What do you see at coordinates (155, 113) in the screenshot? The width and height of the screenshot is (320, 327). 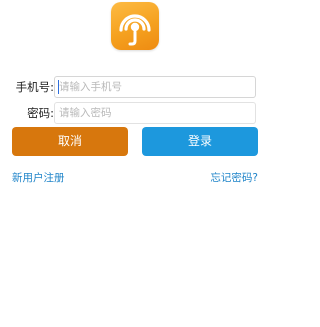 I see `password-input` at bounding box center [155, 113].